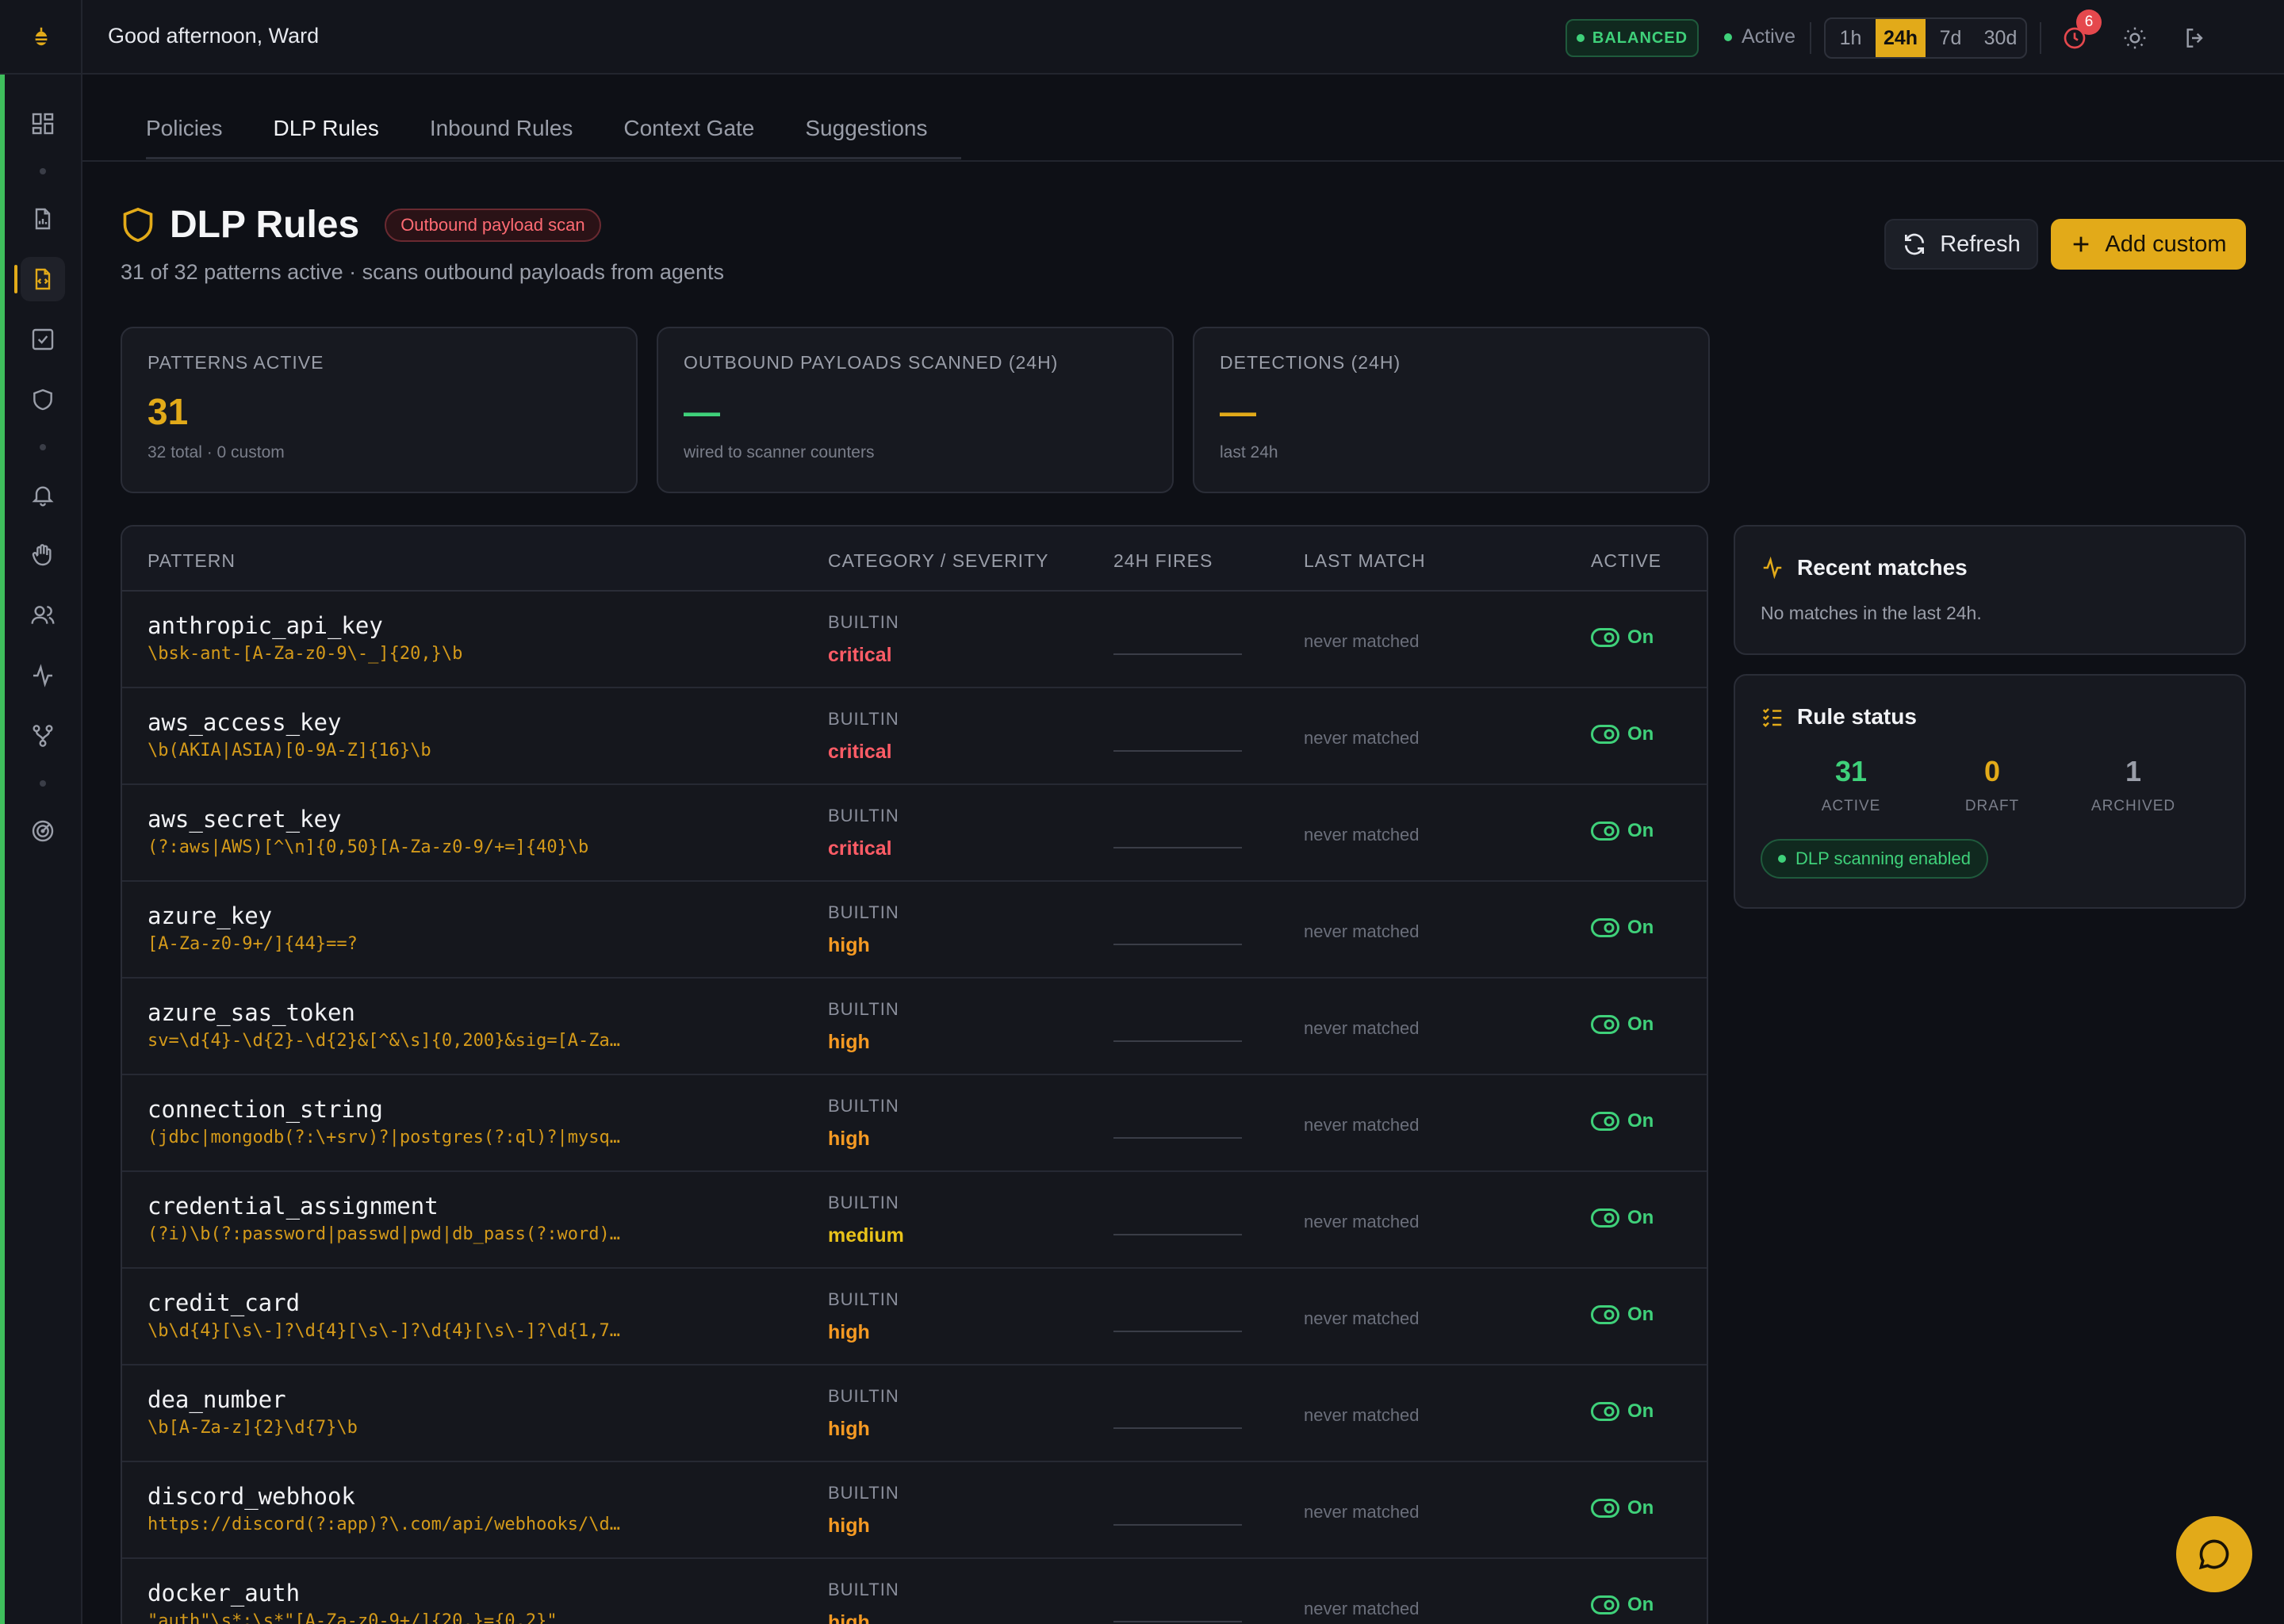 The height and width of the screenshot is (1624, 2284). Describe the element at coordinates (224, 1302) in the screenshot. I see `pattern-name: credit_card` at that location.